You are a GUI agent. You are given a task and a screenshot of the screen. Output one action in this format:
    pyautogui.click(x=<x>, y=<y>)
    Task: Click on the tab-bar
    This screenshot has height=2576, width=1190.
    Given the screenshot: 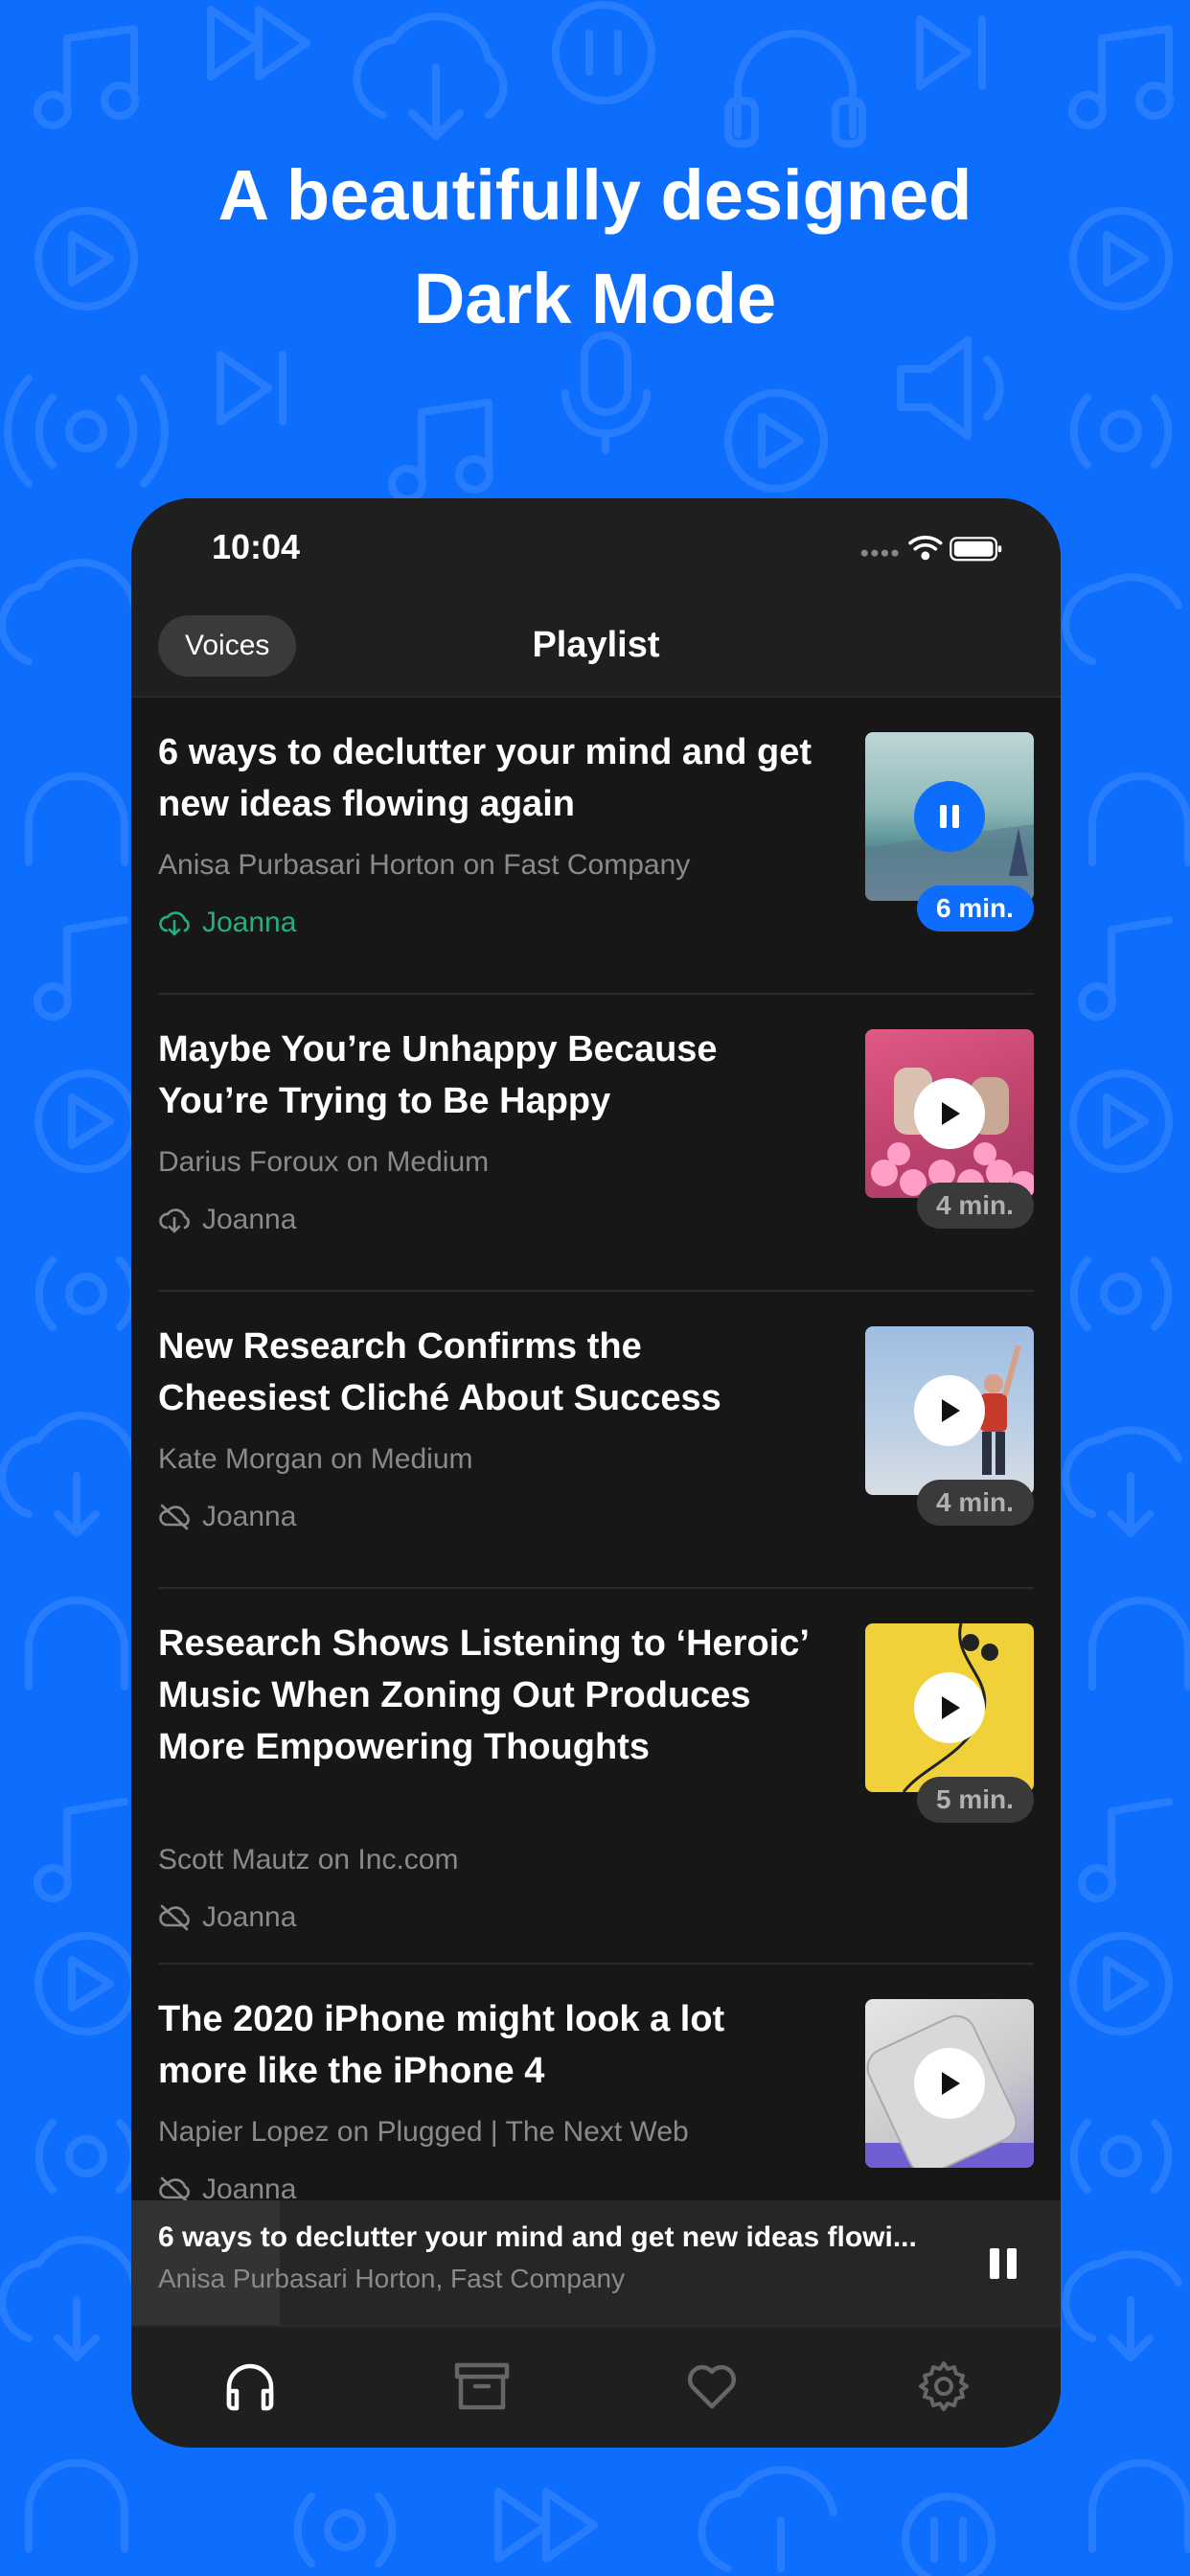 What is the action you would take?
    pyautogui.click(x=596, y=2386)
    